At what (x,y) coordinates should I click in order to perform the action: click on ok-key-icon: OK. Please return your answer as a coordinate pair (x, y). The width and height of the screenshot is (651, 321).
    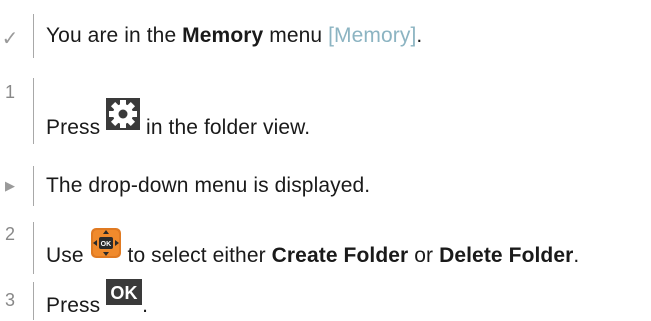
    Looking at the image, I should click on (124, 295).